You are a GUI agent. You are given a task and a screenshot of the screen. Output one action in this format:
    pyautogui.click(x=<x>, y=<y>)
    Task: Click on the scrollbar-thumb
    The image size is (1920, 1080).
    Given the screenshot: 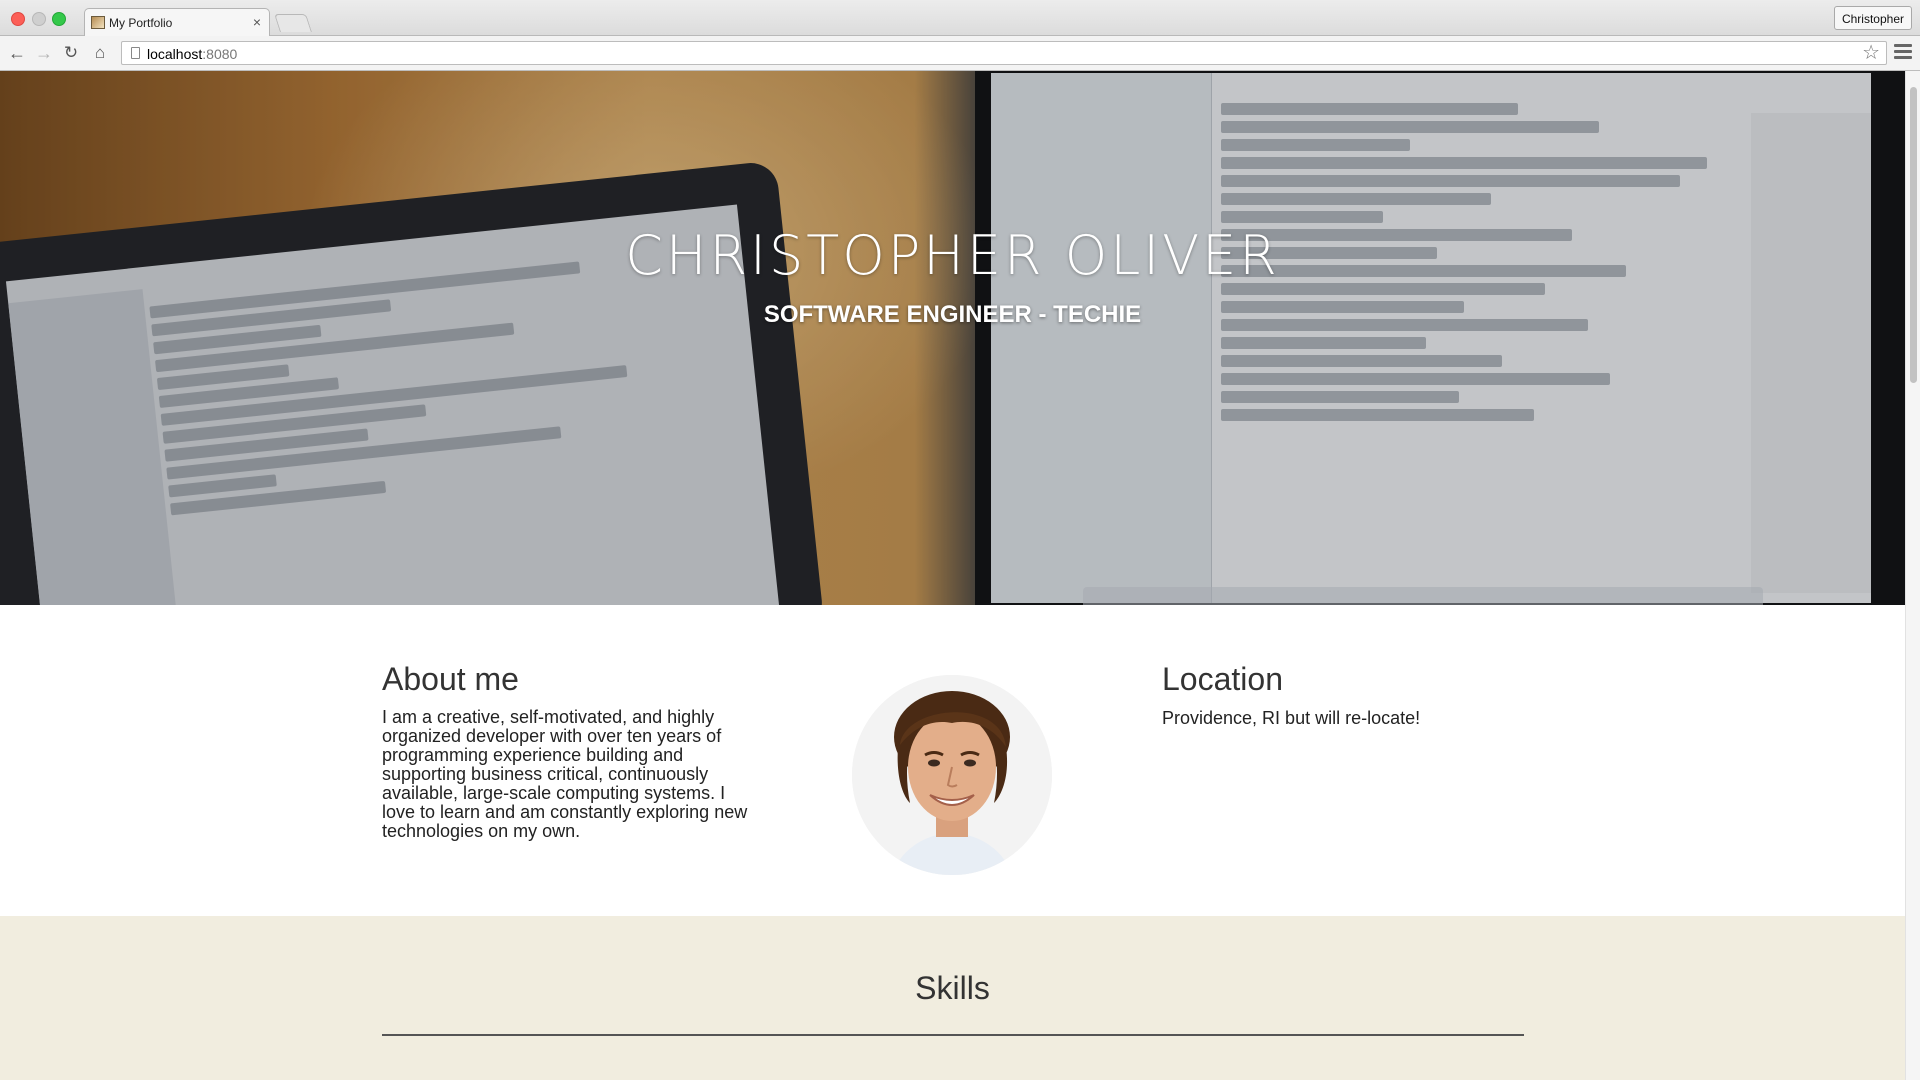 What is the action you would take?
    pyautogui.click(x=1913, y=235)
    